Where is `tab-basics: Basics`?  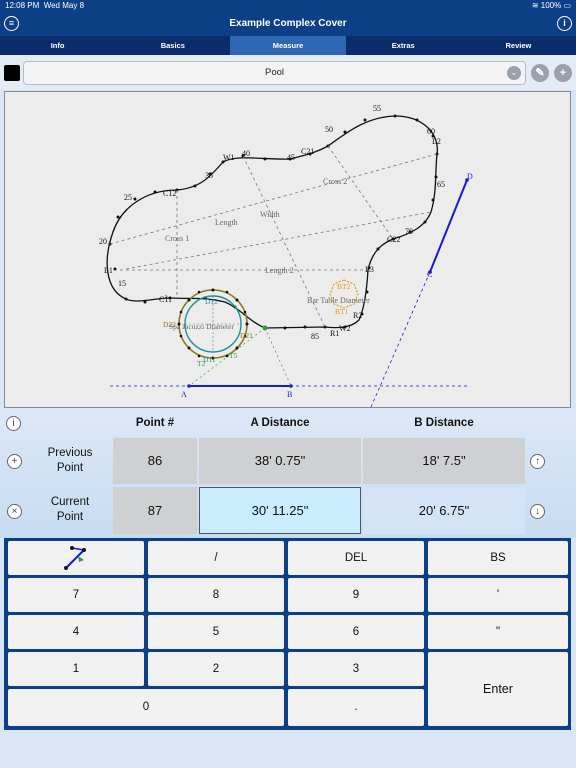 tab-basics: Basics is located at coordinates (172, 45).